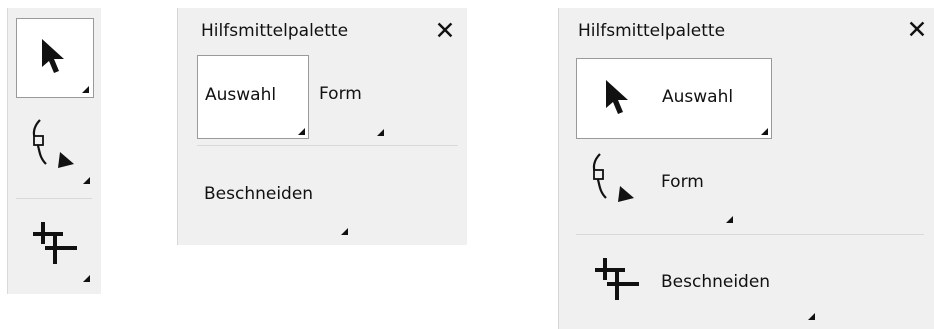 The width and height of the screenshot is (934, 329). I want to click on select-tool-button, so click(55, 58).